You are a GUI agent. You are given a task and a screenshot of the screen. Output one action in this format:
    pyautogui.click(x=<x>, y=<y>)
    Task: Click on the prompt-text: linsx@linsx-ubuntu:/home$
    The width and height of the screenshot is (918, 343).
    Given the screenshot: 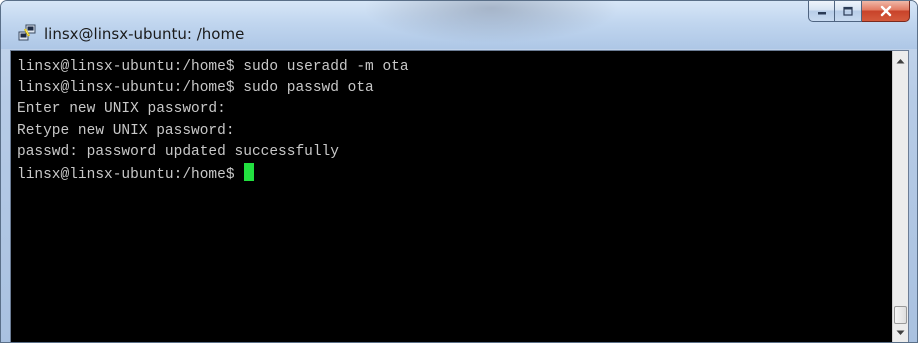 What is the action you would take?
    pyautogui.click(x=130, y=174)
    